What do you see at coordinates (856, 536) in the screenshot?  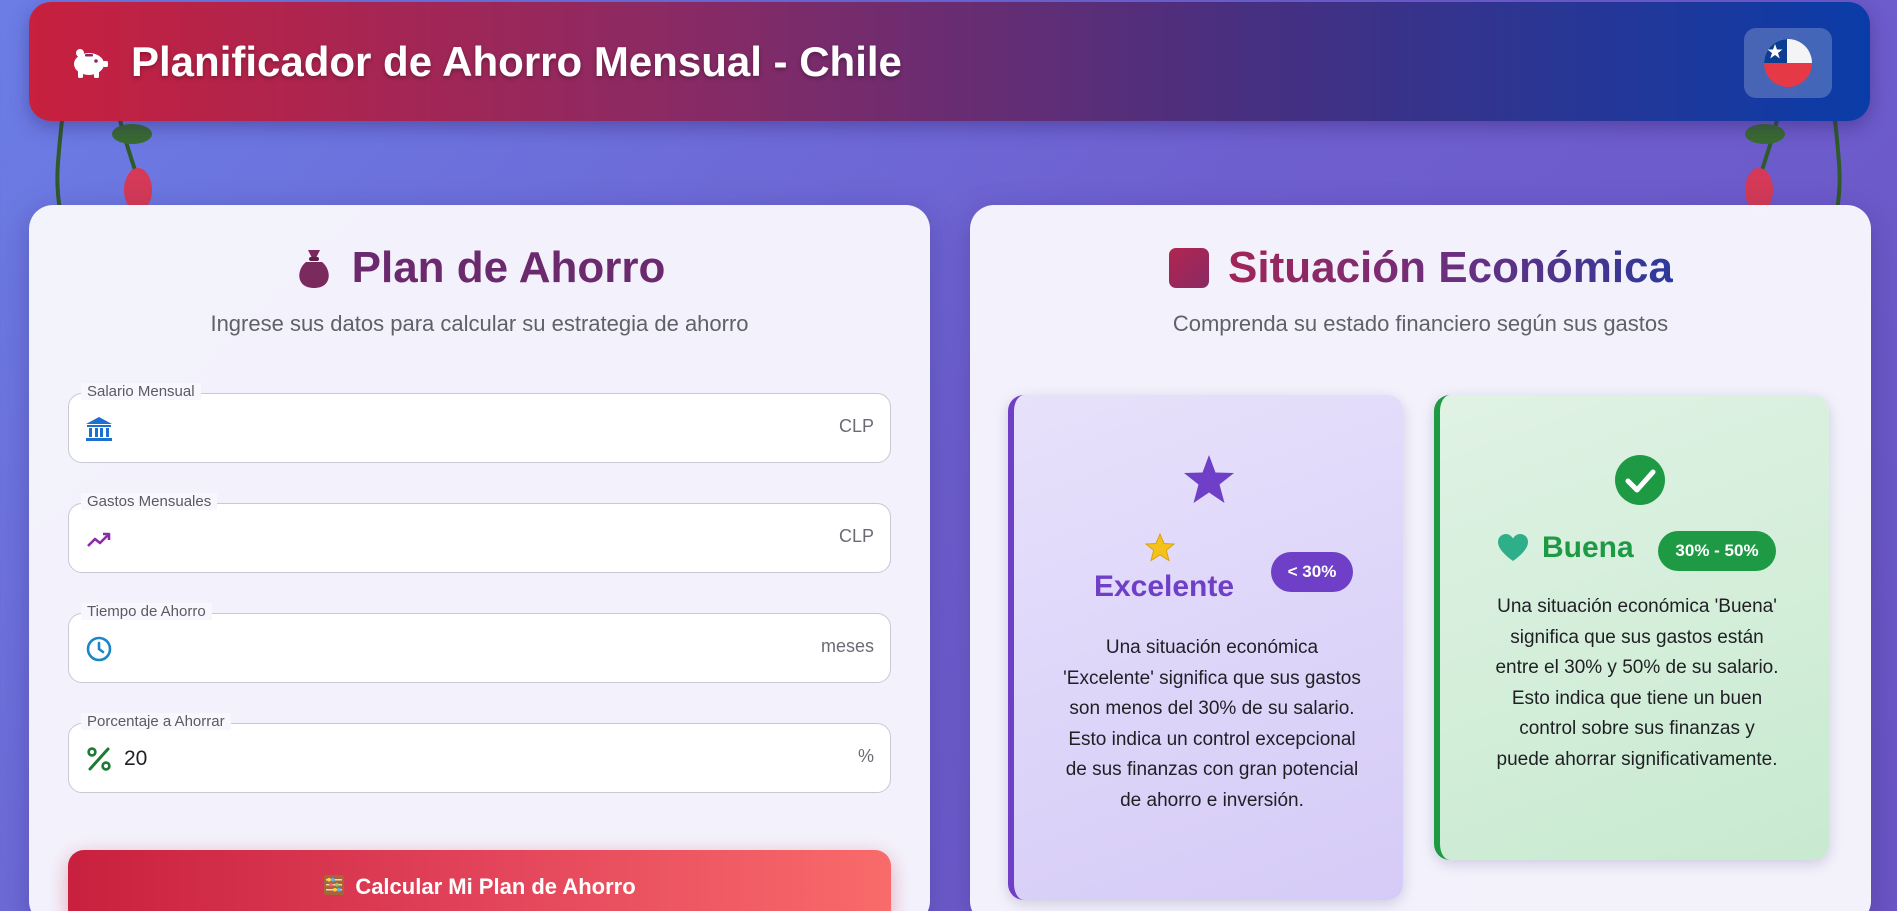 I see `expenses-unit: CLP` at bounding box center [856, 536].